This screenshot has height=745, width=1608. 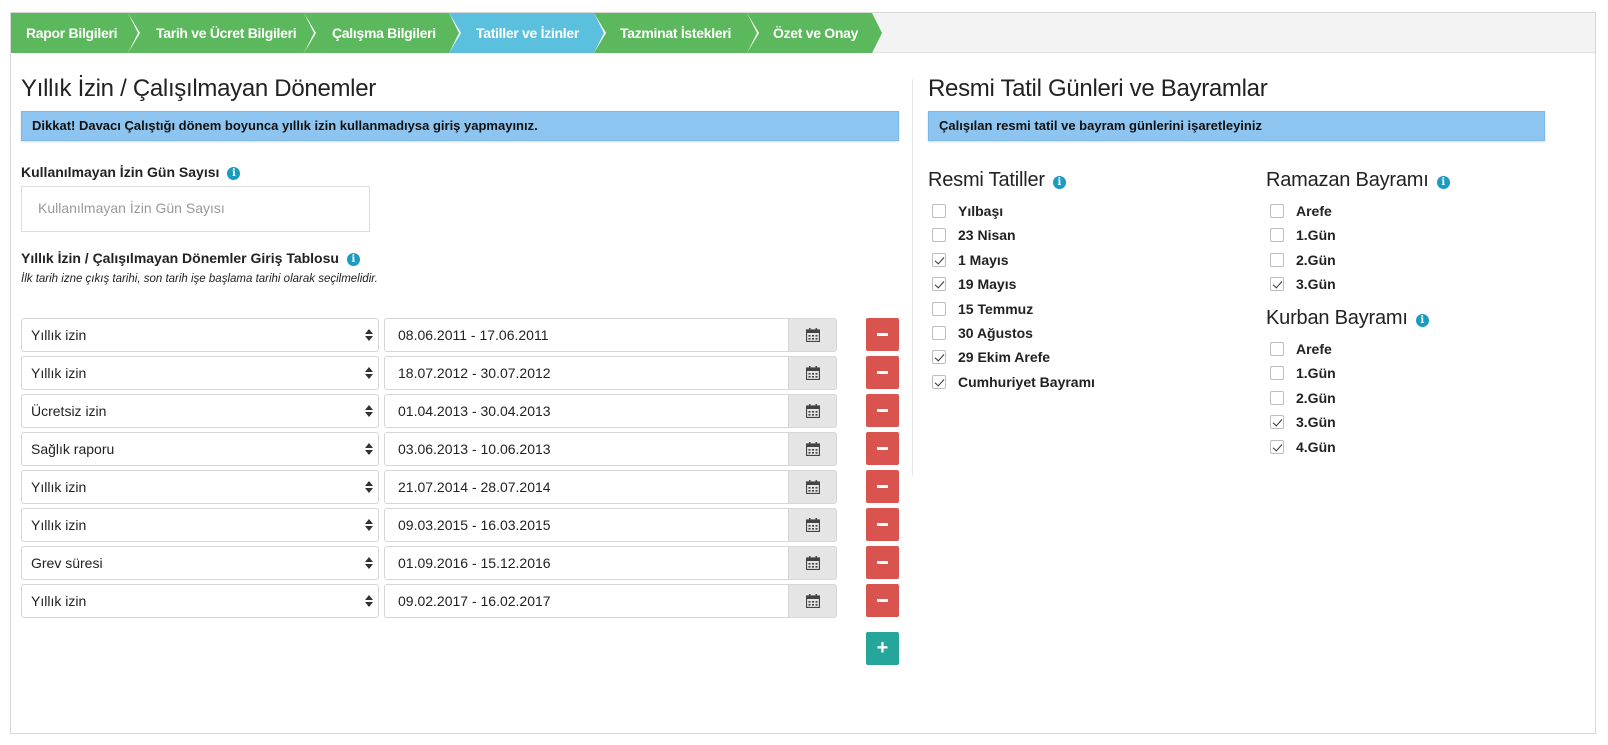 I want to click on holiday-label: 23 Nisan, so click(x=987, y=235).